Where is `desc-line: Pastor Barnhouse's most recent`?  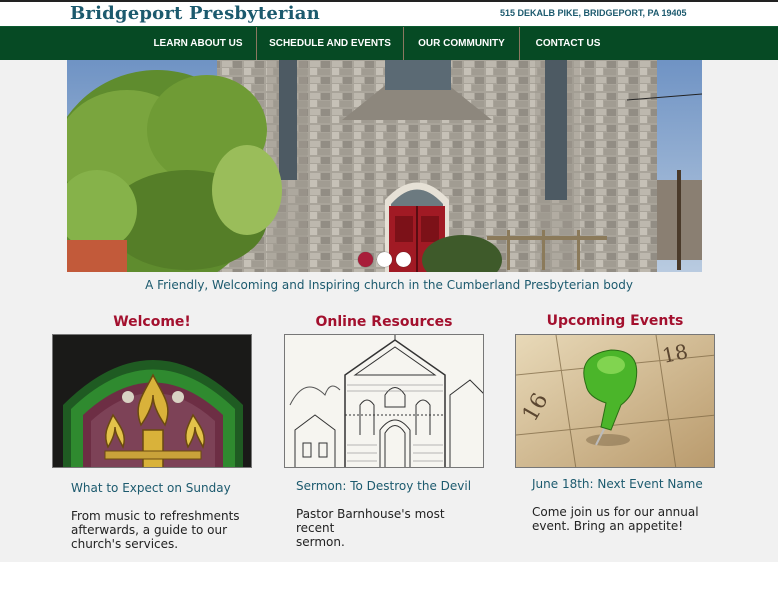 desc-line: Pastor Barnhouse's most recent is located at coordinates (370, 521).